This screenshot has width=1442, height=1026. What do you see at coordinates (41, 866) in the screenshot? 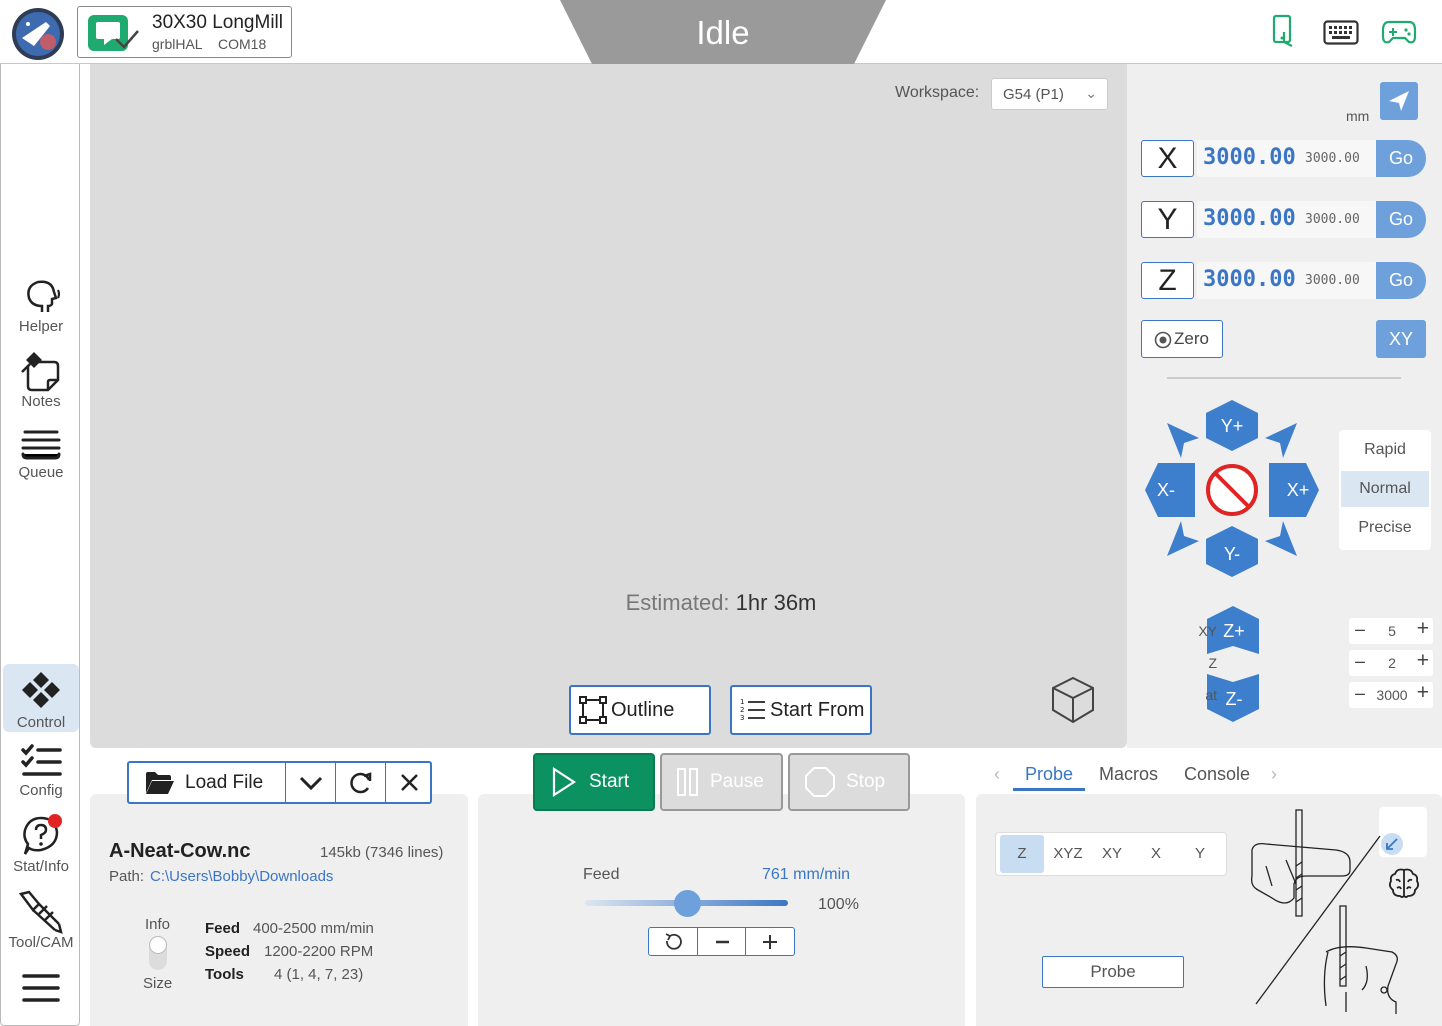
I see `sidebar-item-label: Stat/Info` at bounding box center [41, 866].